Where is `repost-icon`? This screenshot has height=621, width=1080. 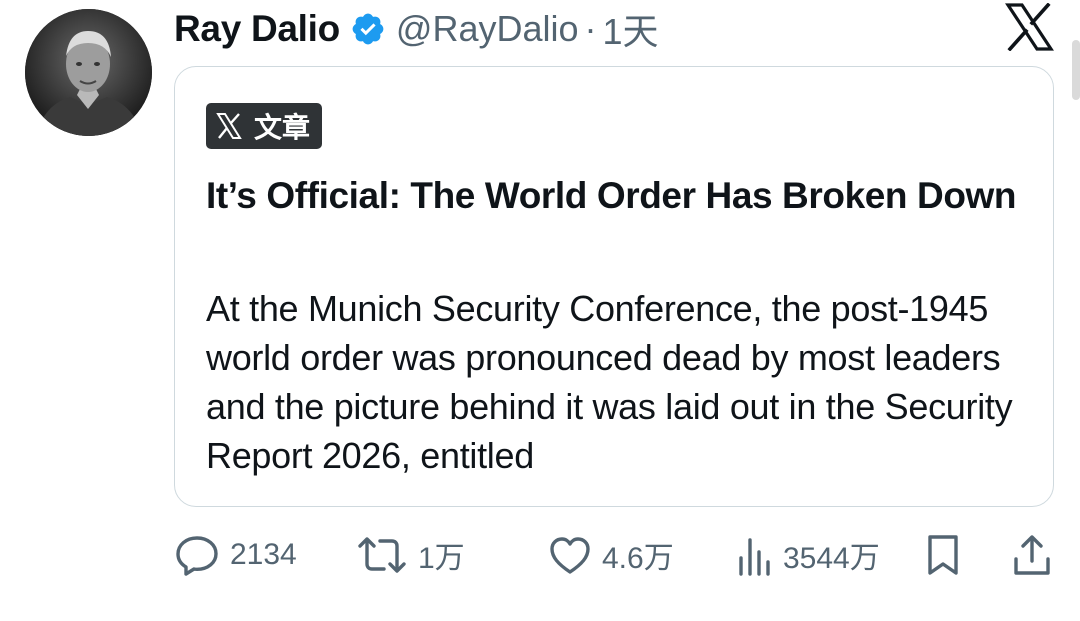
repost-icon is located at coordinates (382, 555).